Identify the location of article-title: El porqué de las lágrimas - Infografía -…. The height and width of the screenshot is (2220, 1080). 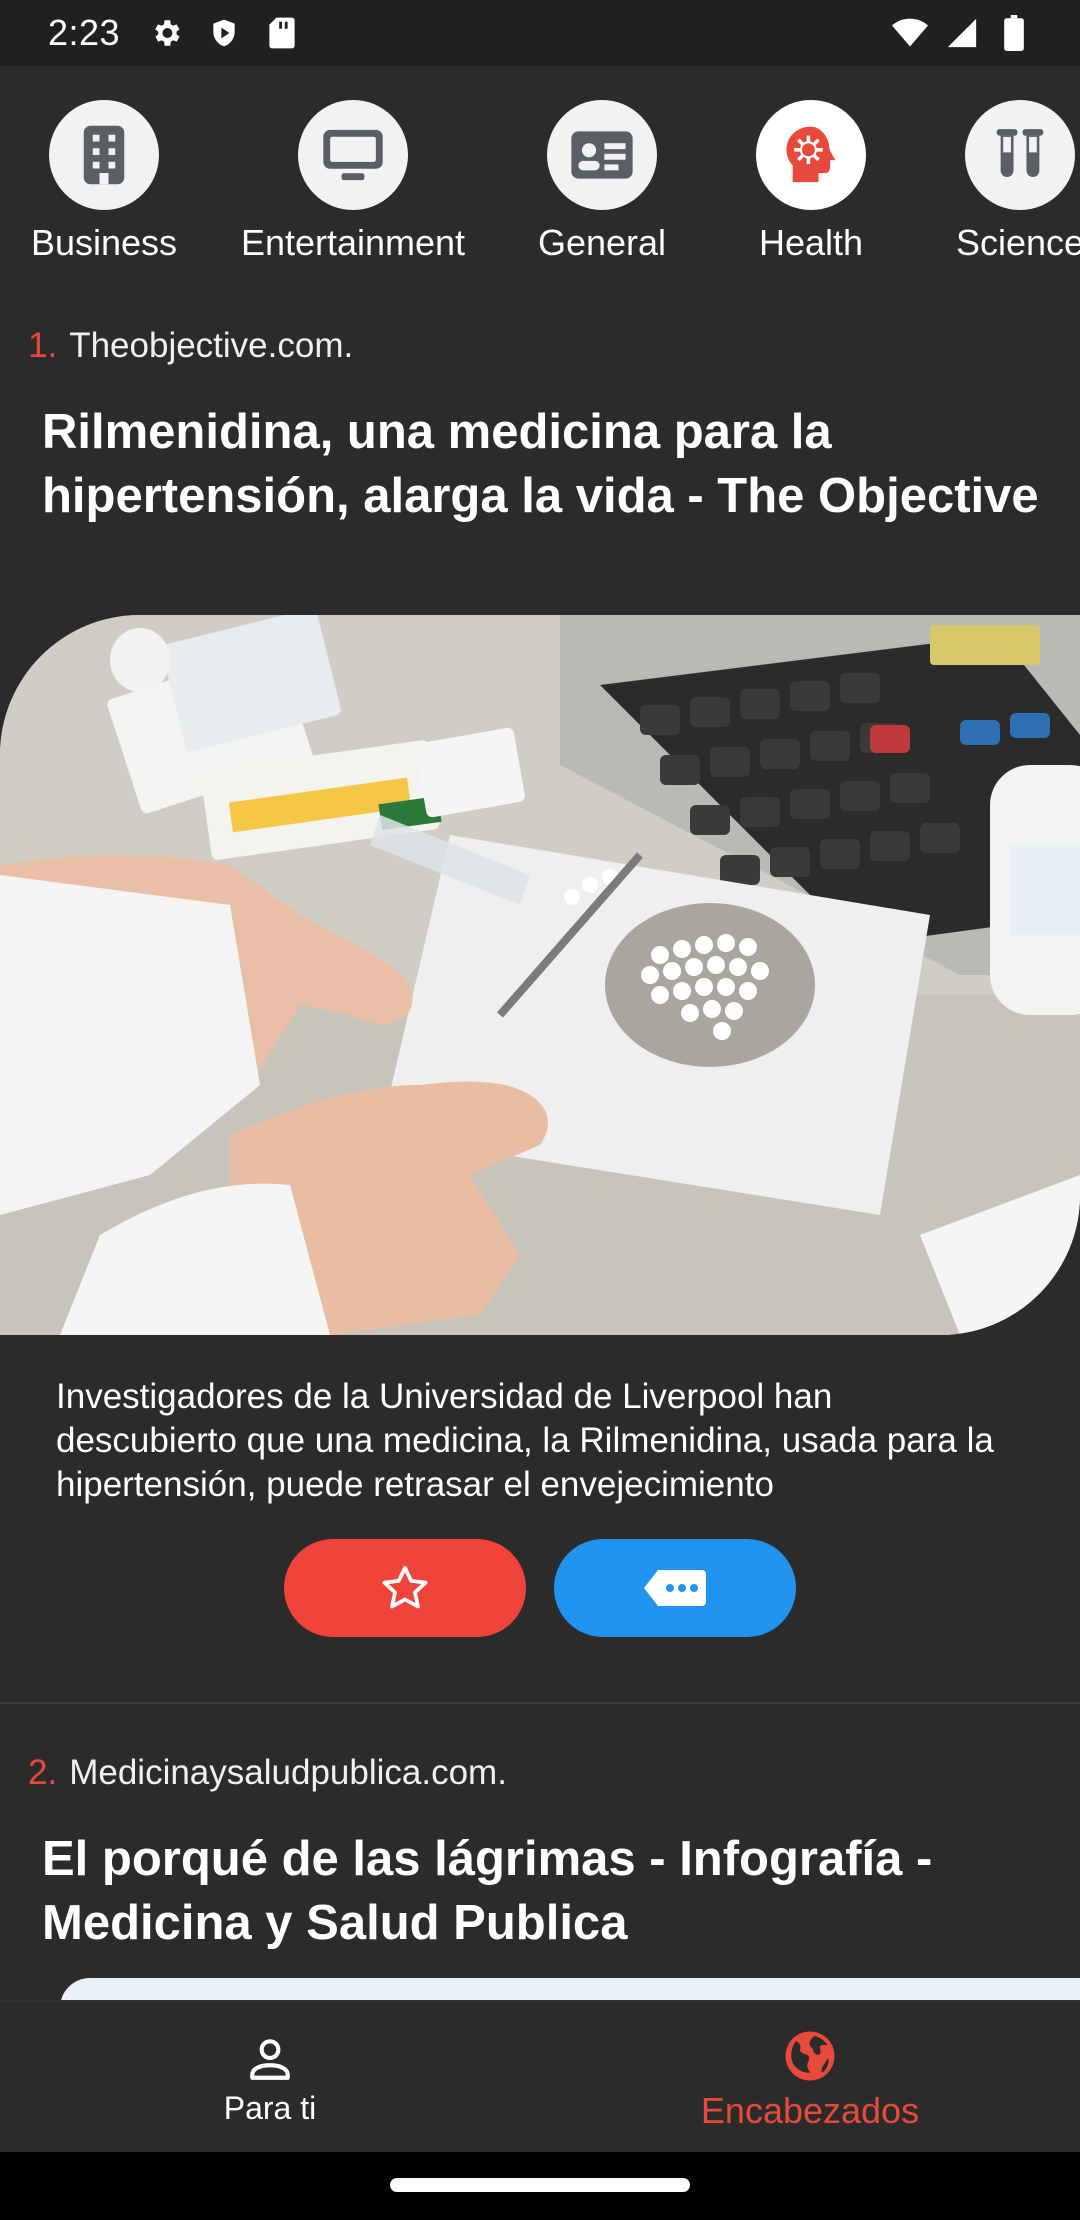
(542, 1891).